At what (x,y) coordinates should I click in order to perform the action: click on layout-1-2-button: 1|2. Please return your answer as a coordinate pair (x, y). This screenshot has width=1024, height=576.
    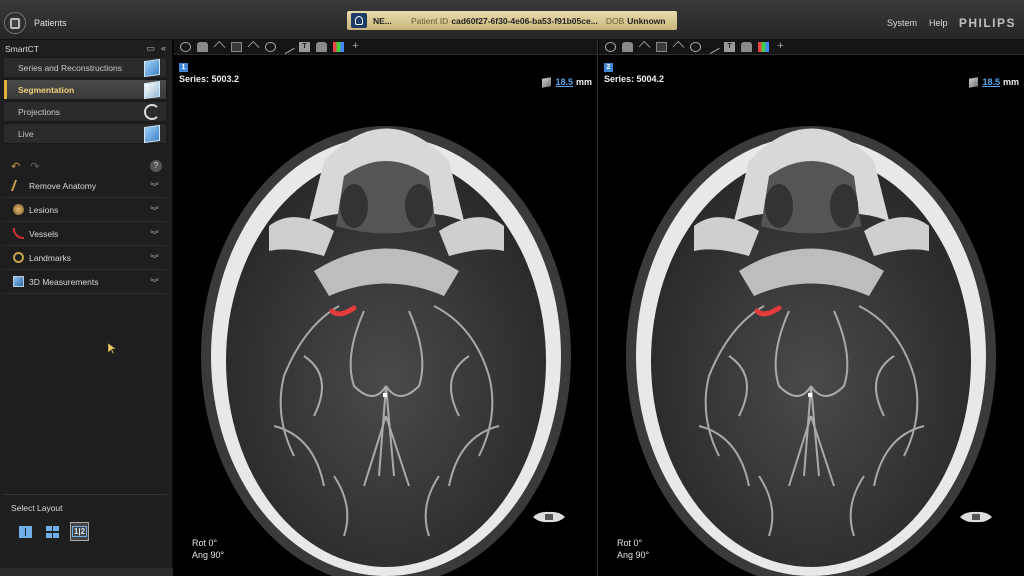
    Looking at the image, I should click on (79, 531).